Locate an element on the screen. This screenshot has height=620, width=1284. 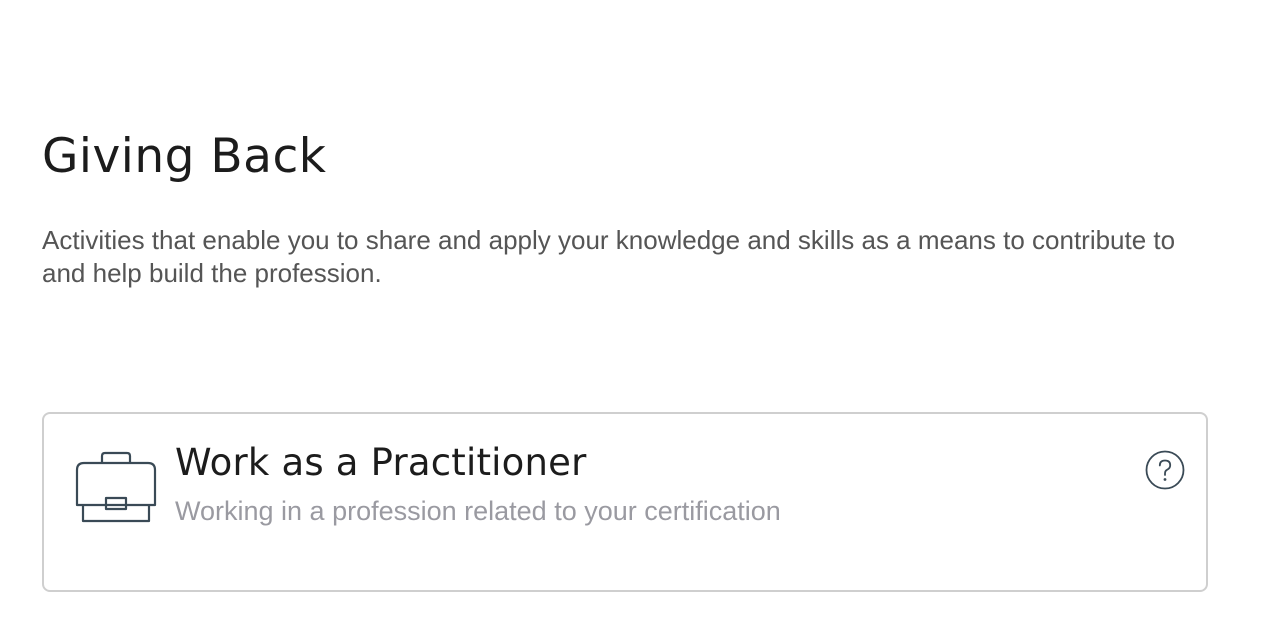
briefcase-icon is located at coordinates (116, 487).